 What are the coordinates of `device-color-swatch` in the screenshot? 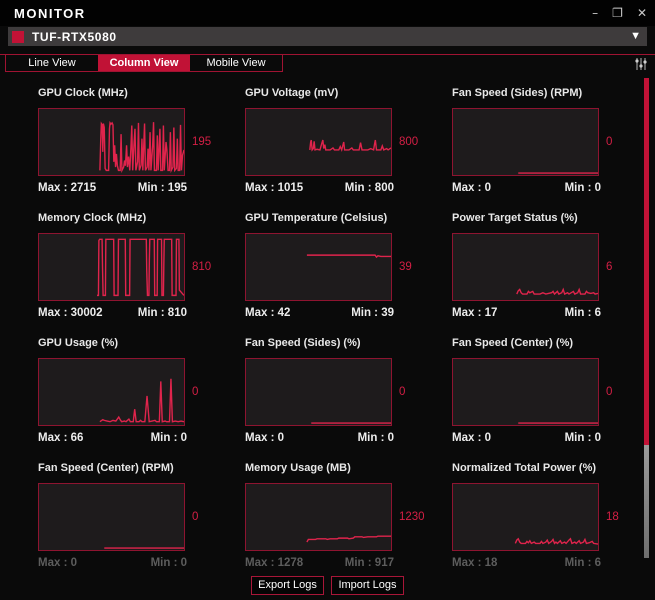 It's located at (18, 36).